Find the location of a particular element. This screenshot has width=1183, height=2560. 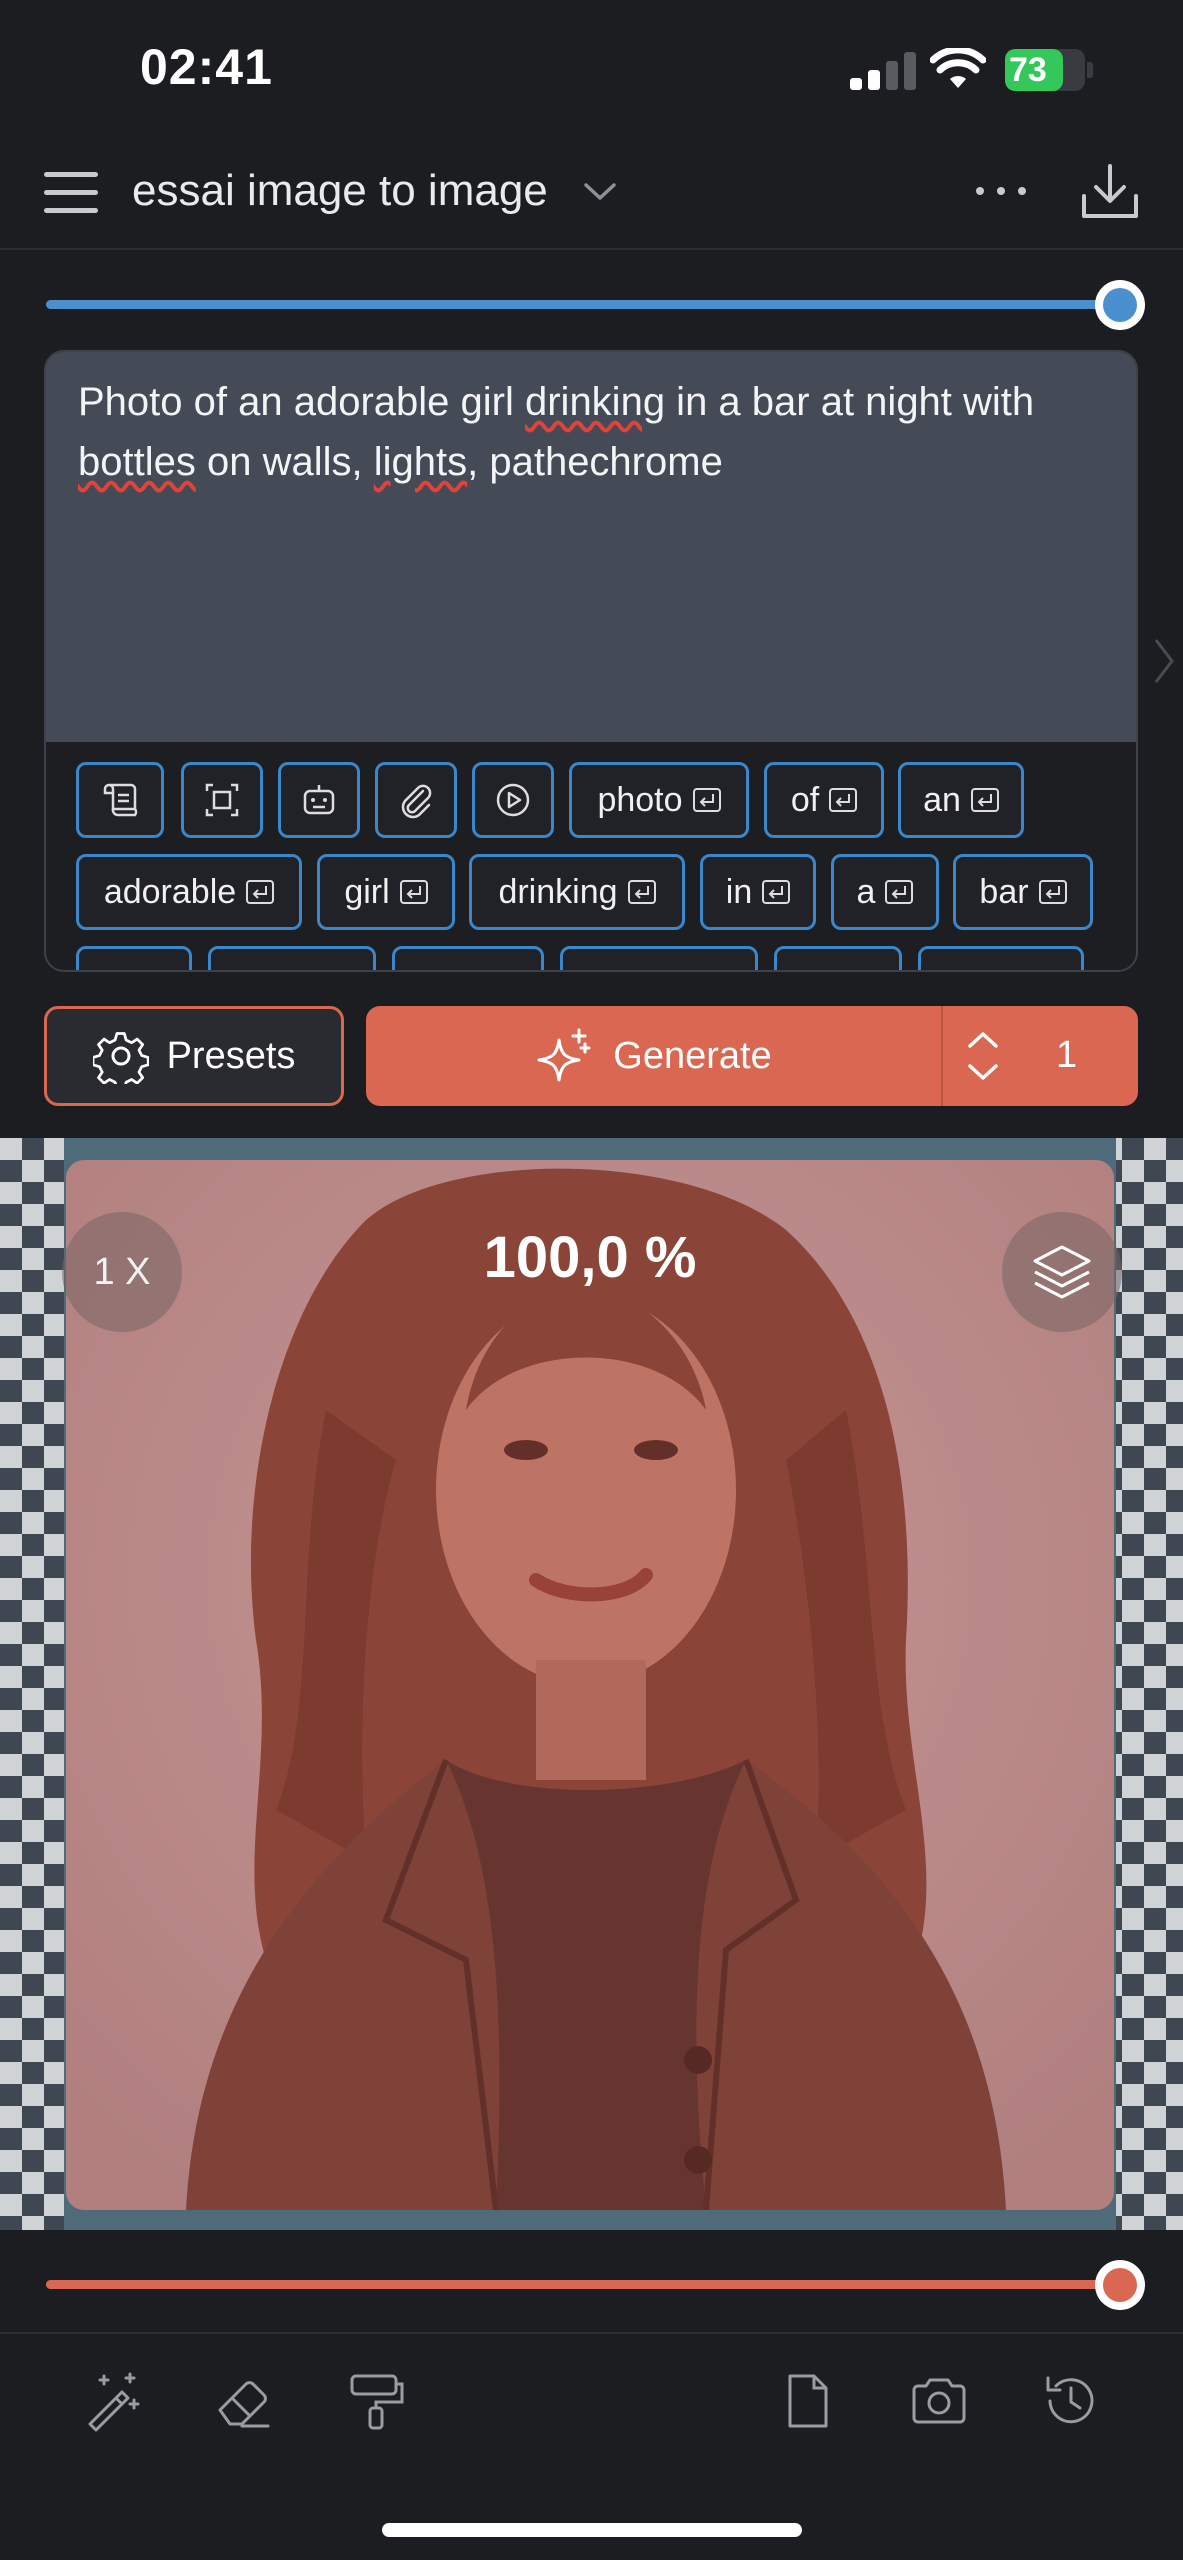

camera-icon is located at coordinates (939, 2401).